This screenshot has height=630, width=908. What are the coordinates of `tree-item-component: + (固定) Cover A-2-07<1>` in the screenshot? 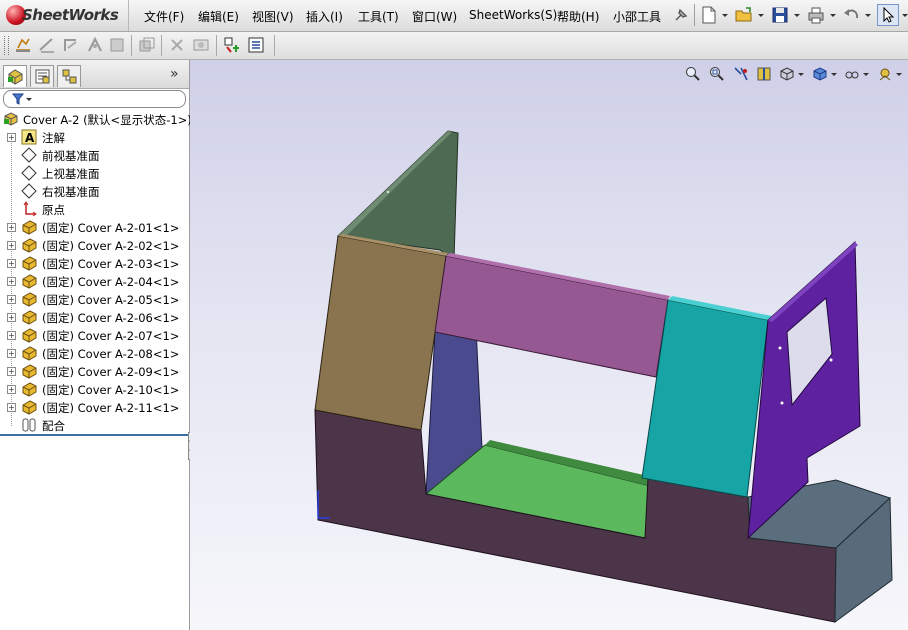 It's located at (94, 335).